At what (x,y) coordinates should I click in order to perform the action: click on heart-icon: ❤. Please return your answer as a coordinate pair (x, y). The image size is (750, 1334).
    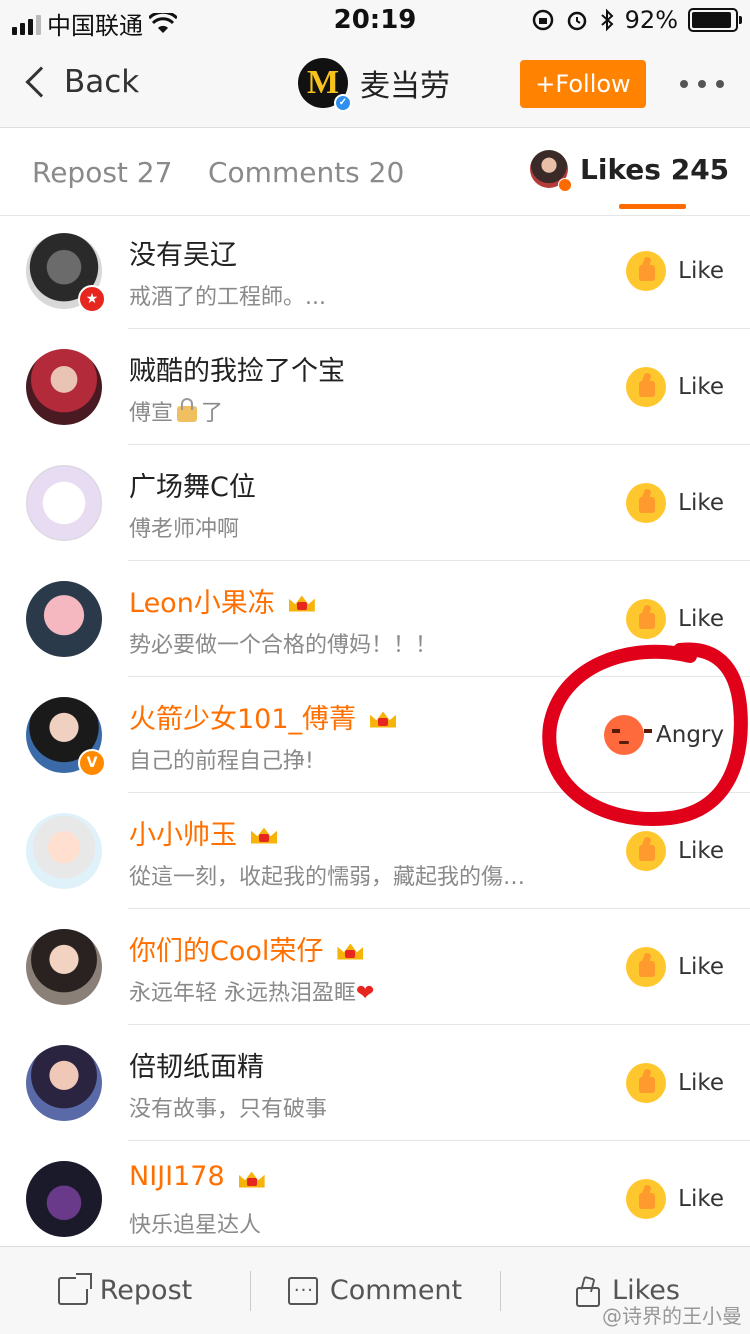
    Looking at the image, I should click on (365, 993).